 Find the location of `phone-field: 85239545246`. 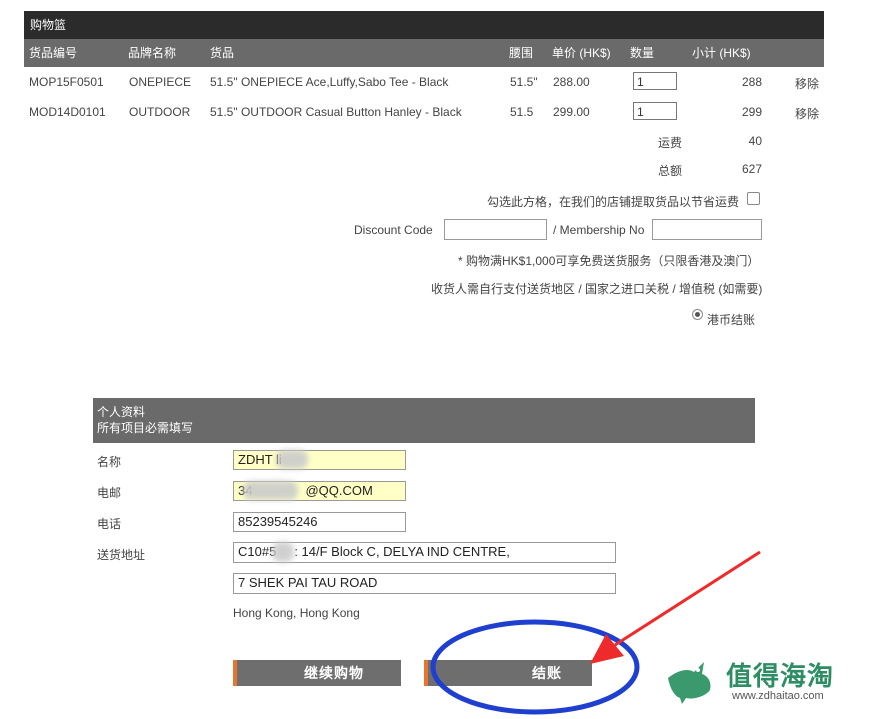

phone-field: 85239545246 is located at coordinates (319, 522).